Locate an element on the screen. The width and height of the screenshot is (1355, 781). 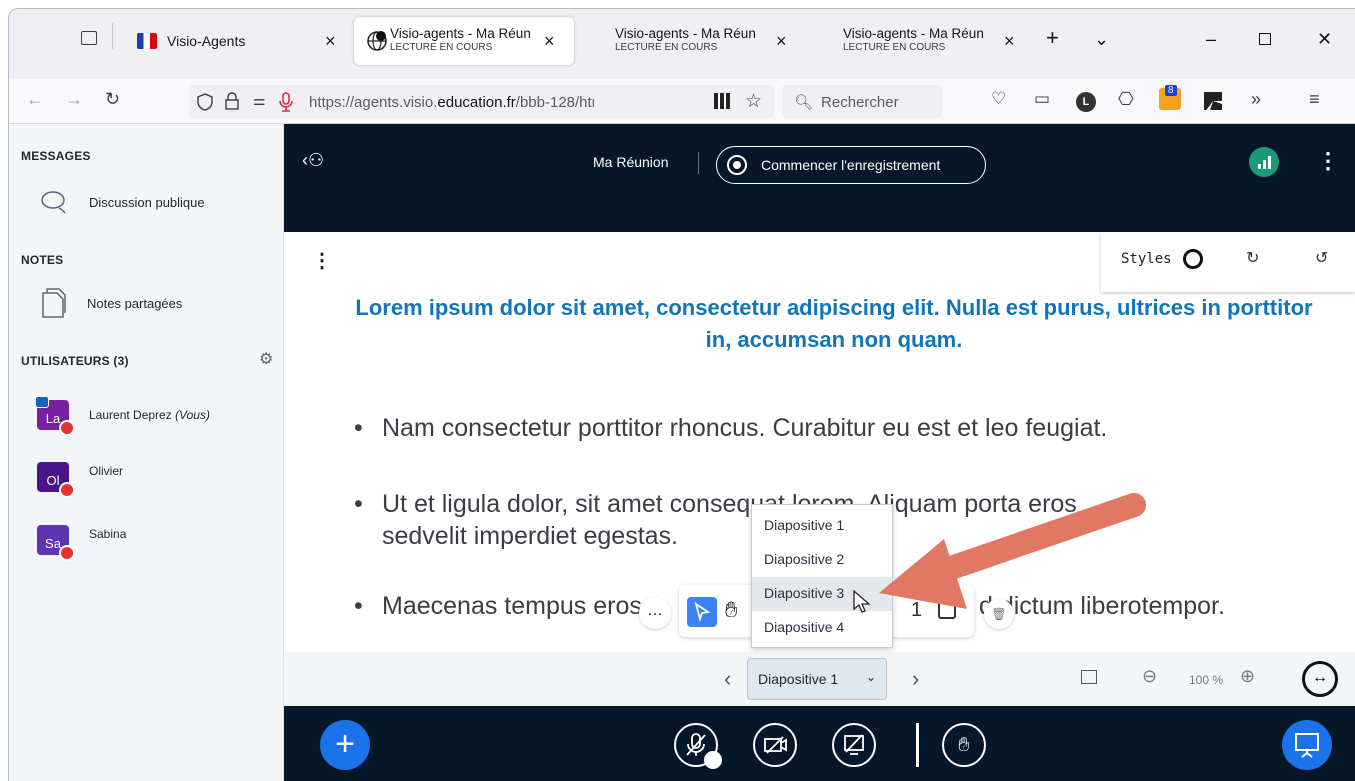
camera-button is located at coordinates (775, 745).